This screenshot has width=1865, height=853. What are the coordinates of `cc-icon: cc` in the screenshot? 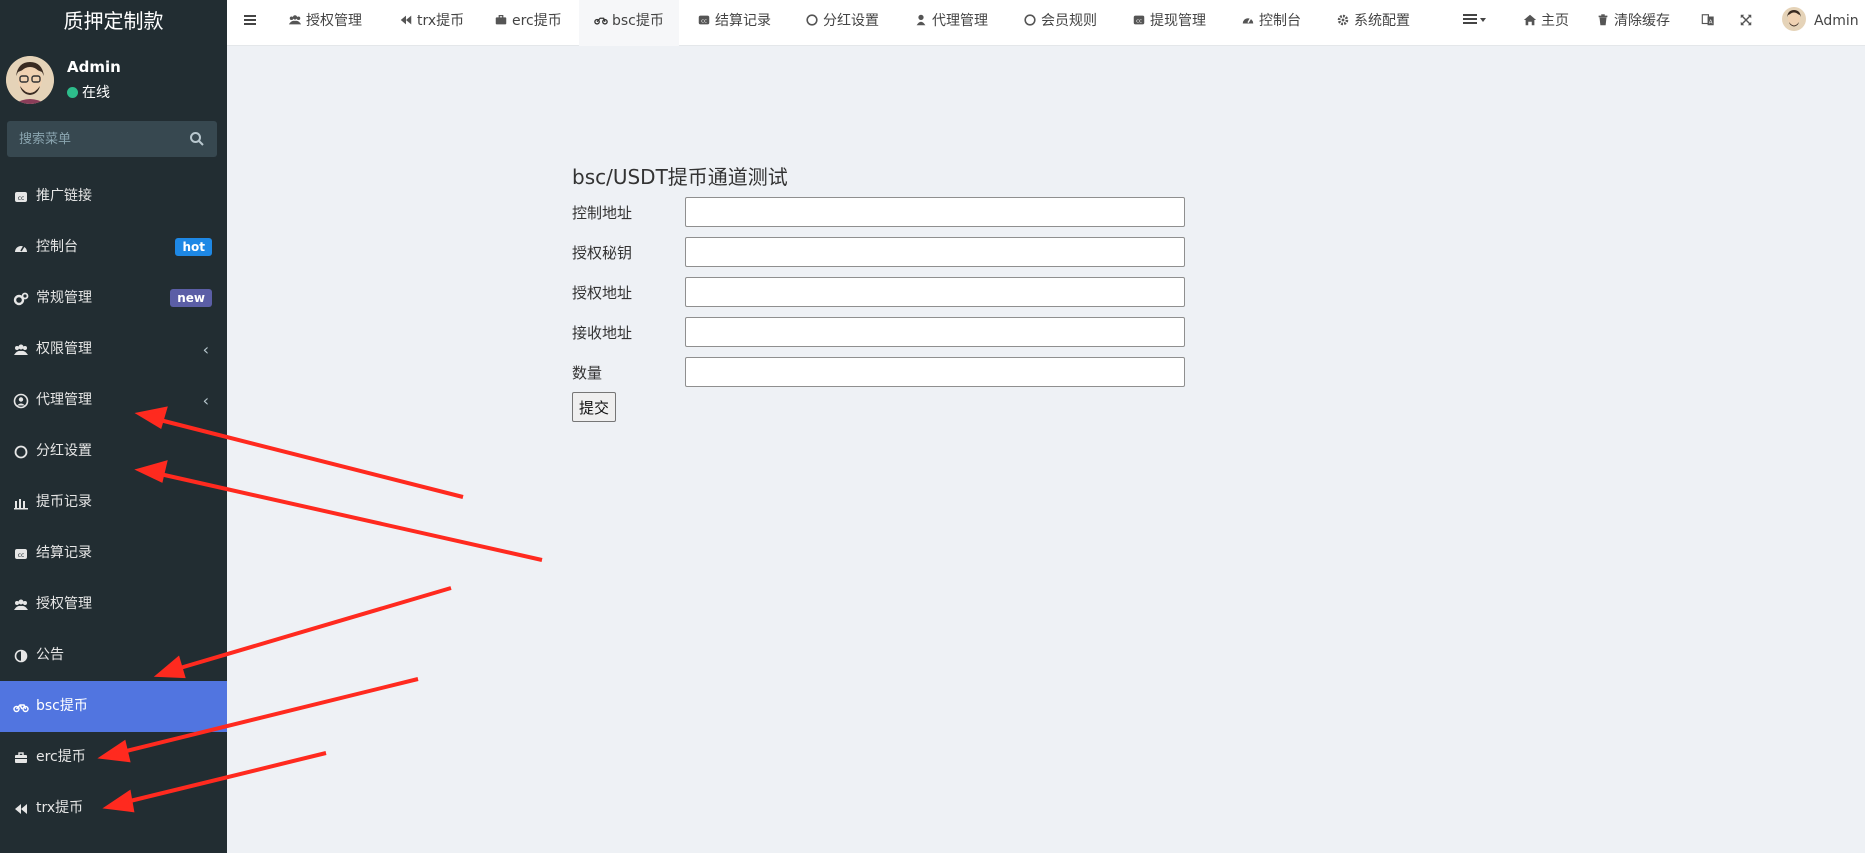 It's located at (21, 554).